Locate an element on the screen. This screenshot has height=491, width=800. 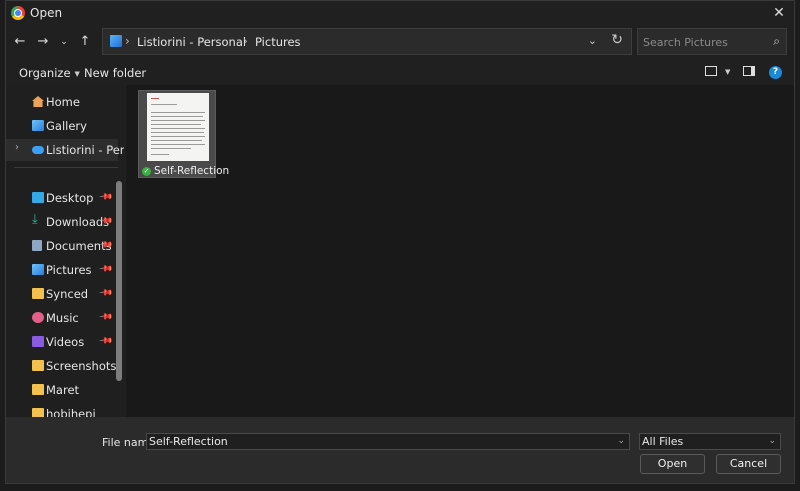
breadcrumb-item-pictures: Pictures is located at coordinates (278, 42).